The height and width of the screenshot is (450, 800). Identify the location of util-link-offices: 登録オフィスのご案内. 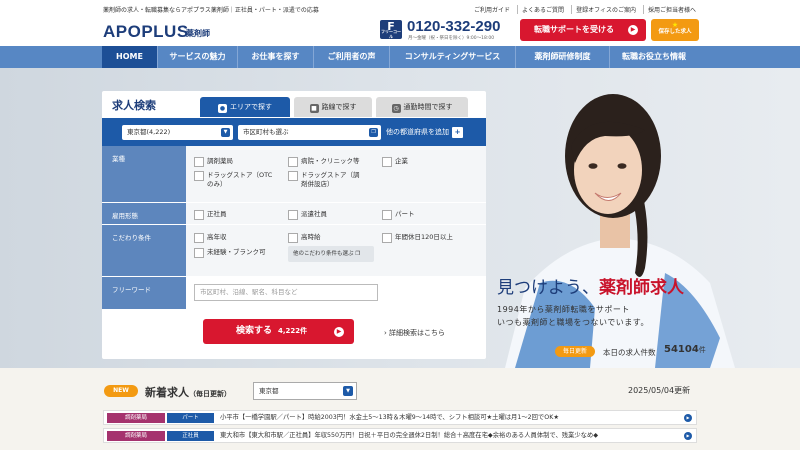
(605, 9).